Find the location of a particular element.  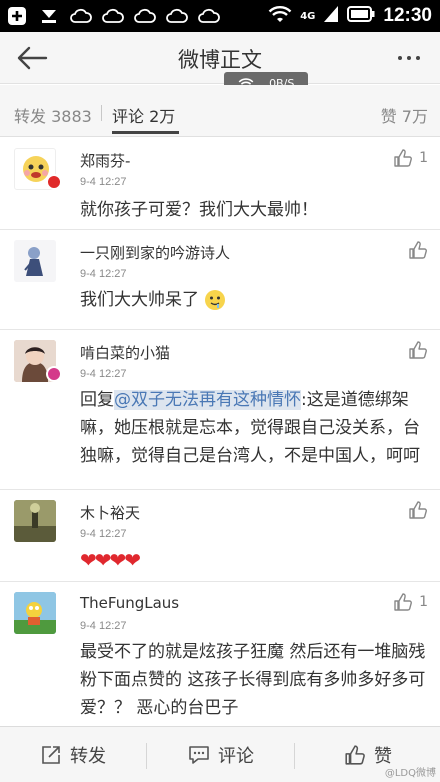

network-type: 4G is located at coordinates (308, 16).